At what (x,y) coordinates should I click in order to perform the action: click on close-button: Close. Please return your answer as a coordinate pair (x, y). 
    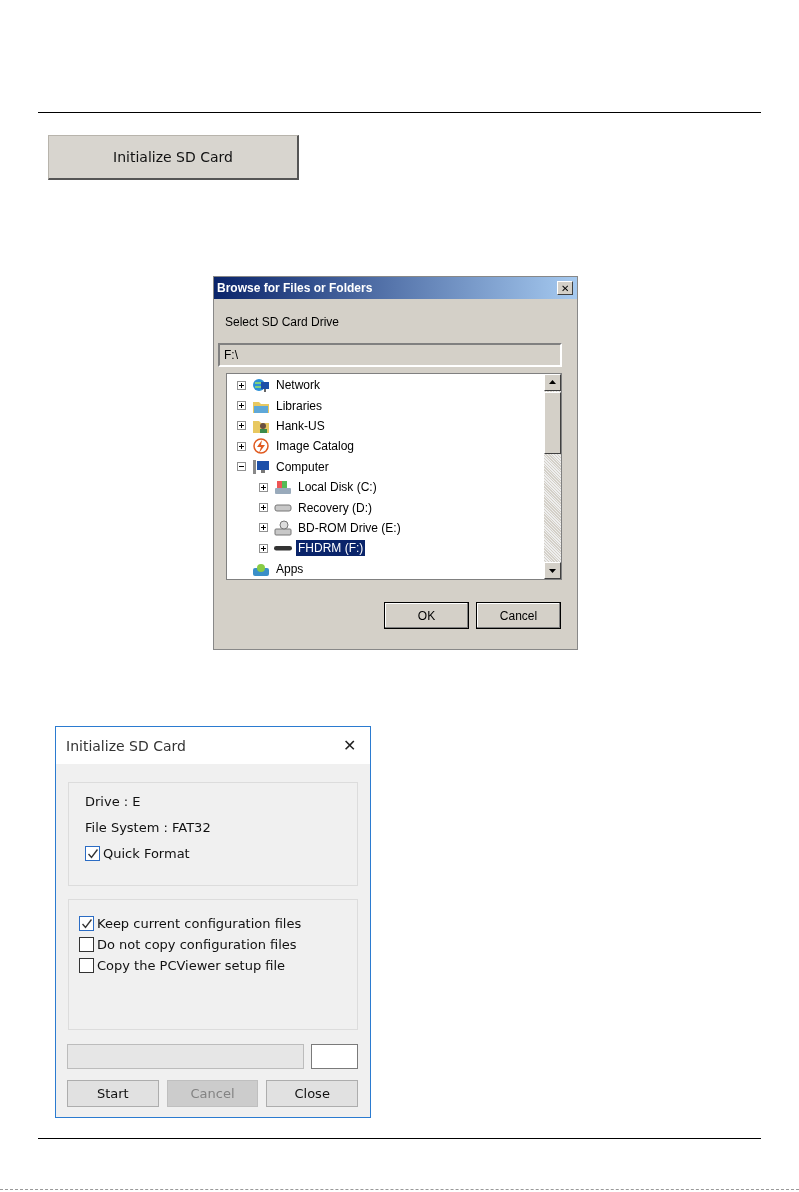
    Looking at the image, I should click on (312, 1093).